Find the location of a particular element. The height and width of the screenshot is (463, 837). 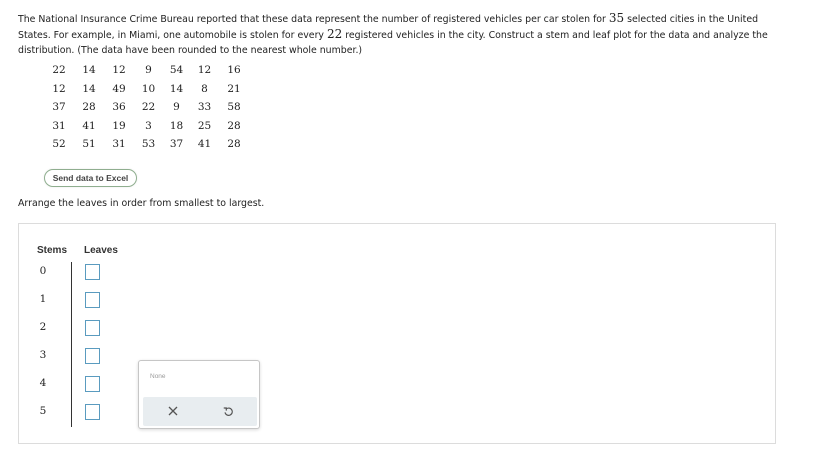

stem-value: 5 is located at coordinates (43, 411).